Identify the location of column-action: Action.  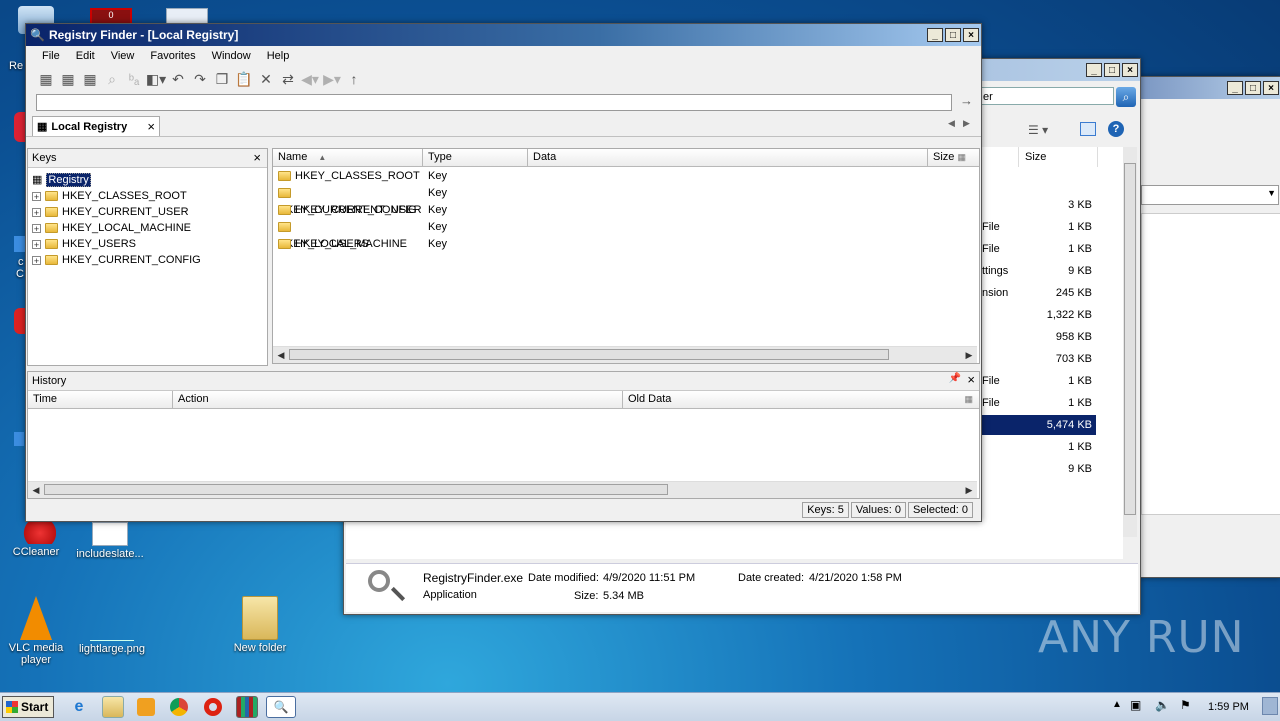
(398, 399).